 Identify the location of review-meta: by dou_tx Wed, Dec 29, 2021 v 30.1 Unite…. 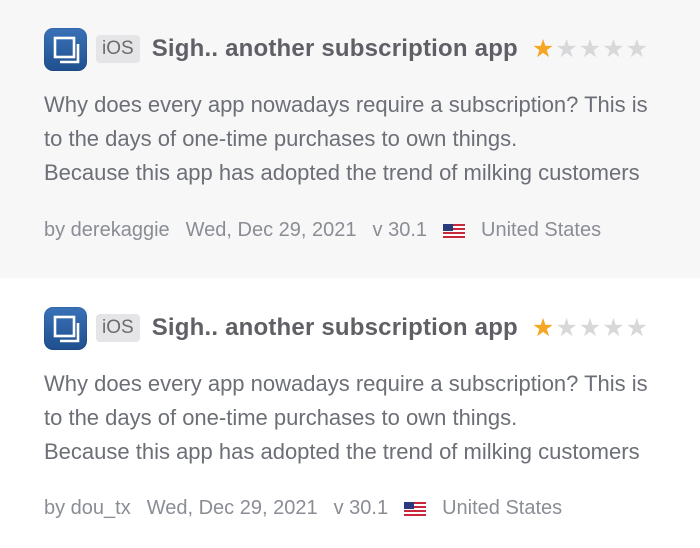
(311, 508).